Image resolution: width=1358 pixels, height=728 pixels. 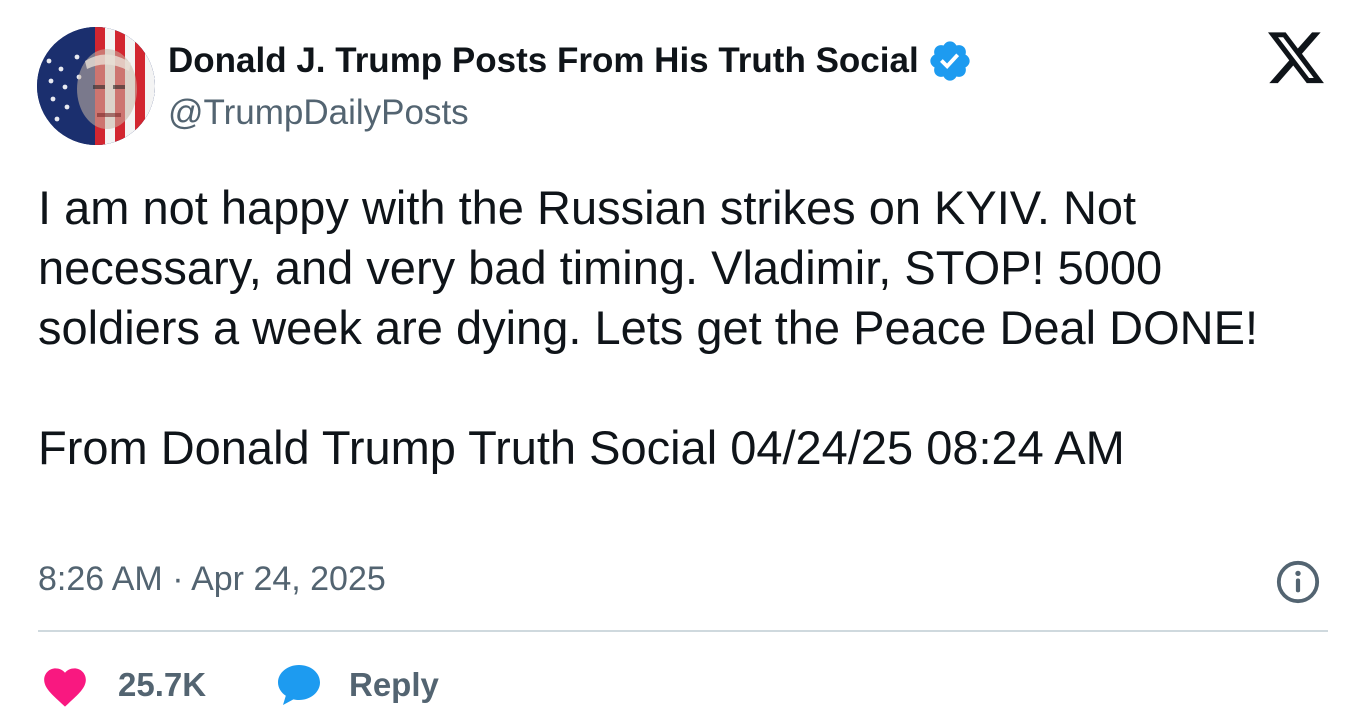 I want to click on divider, so click(x=683, y=631).